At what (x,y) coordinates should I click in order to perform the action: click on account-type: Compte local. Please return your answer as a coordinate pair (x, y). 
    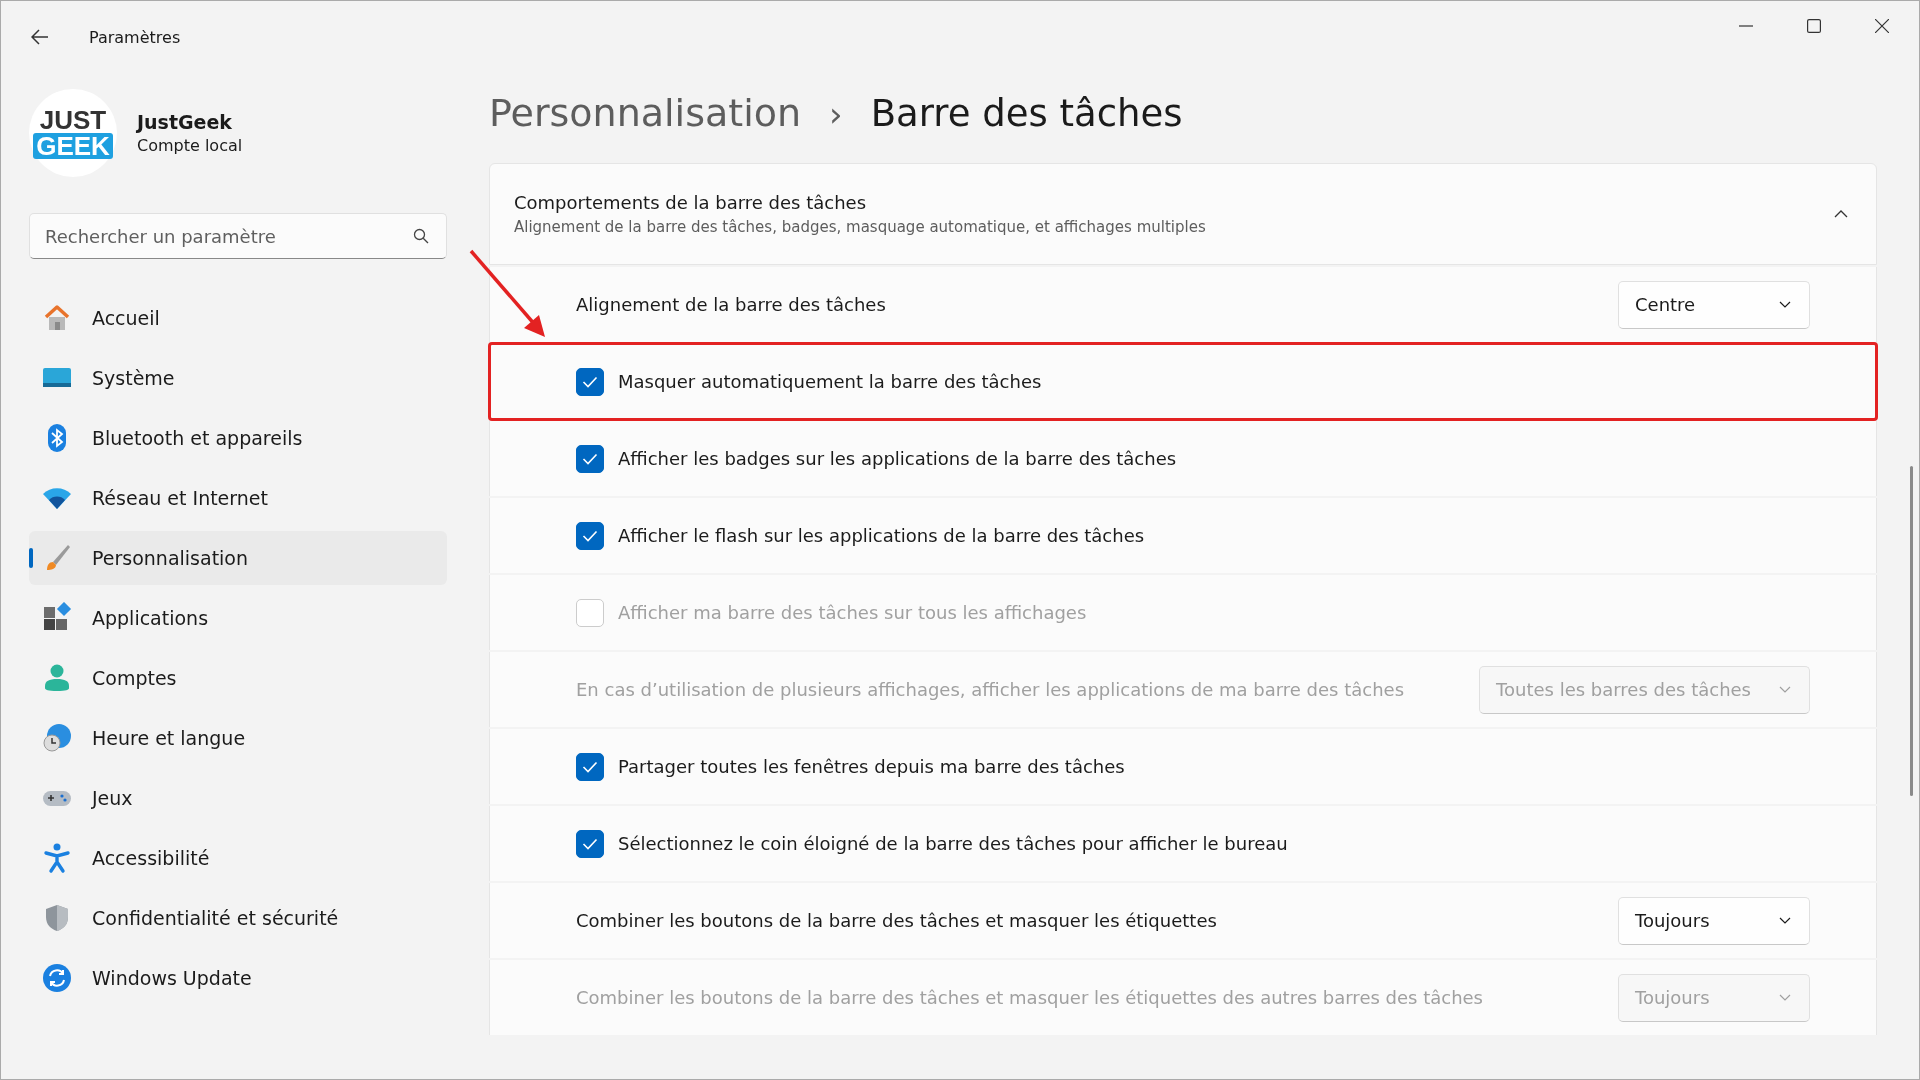
    Looking at the image, I should click on (190, 145).